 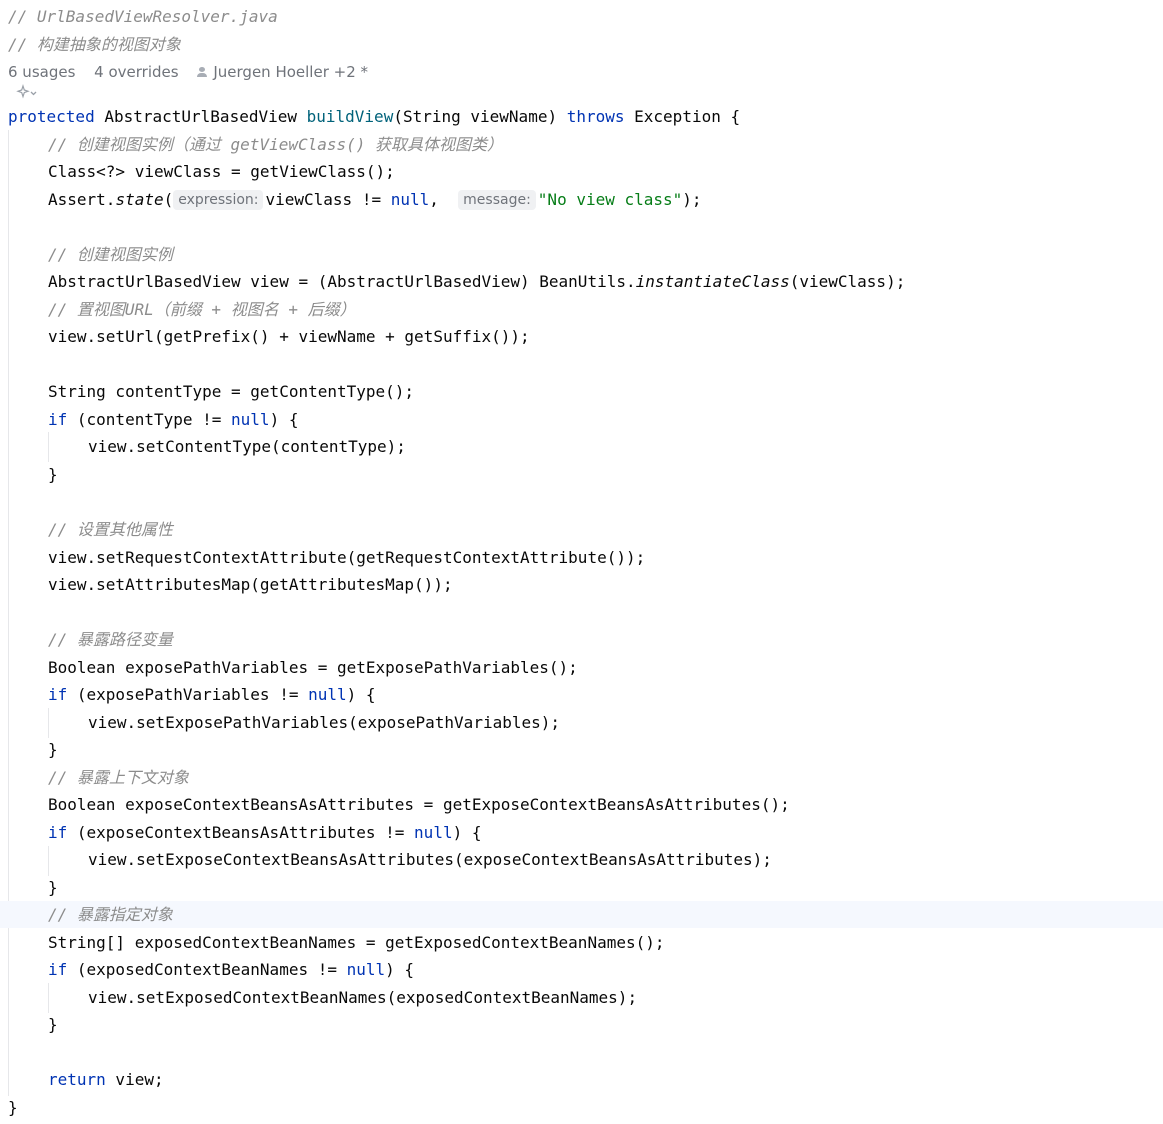 What do you see at coordinates (110, 529) in the screenshot?
I see `code-comment: // 设置其他属性` at bounding box center [110, 529].